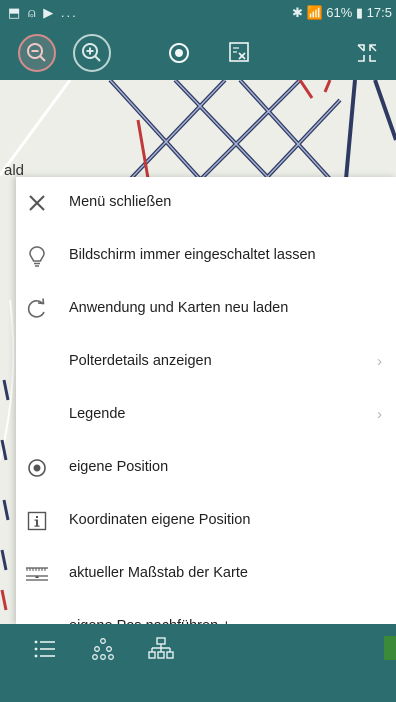 The width and height of the screenshot is (396, 702). Describe the element at coordinates (37, 574) in the screenshot. I see `scale-ruler-icon` at that location.